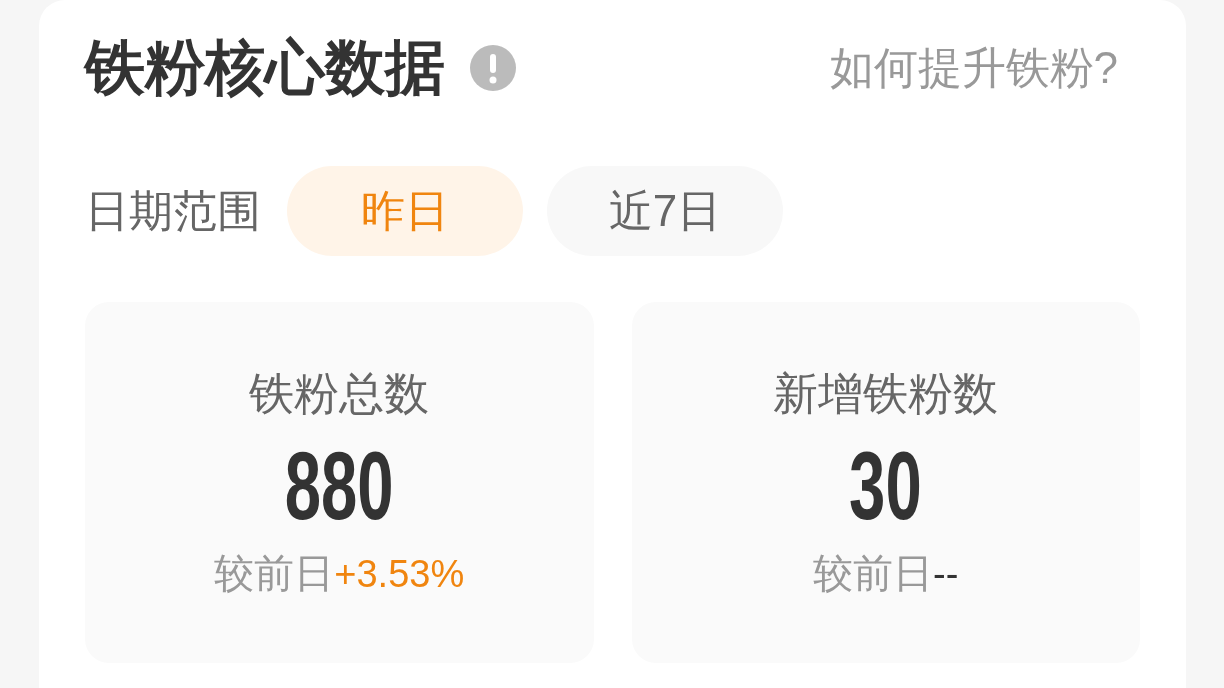 The height and width of the screenshot is (688, 1224). I want to click on section-title: 铁粉核心数据, so click(265, 68).